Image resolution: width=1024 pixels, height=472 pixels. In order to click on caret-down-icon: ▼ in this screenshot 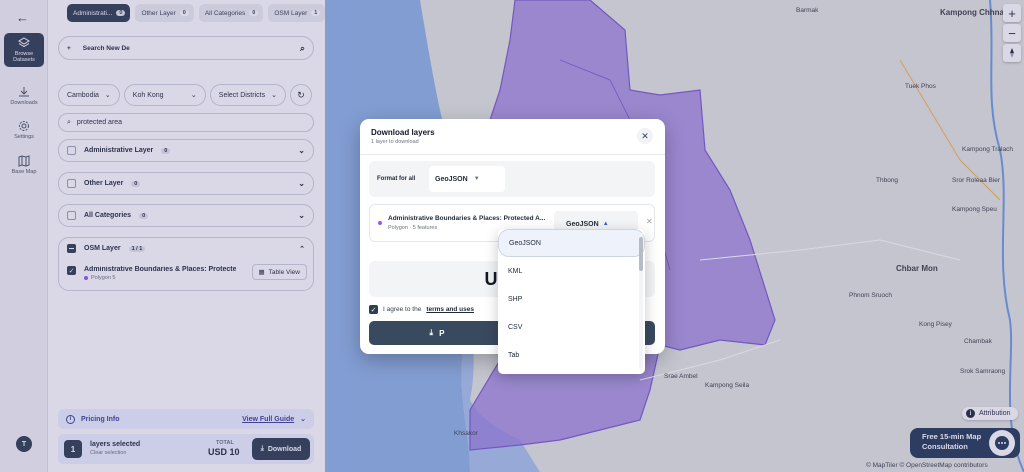, I will do `click(476, 179)`.